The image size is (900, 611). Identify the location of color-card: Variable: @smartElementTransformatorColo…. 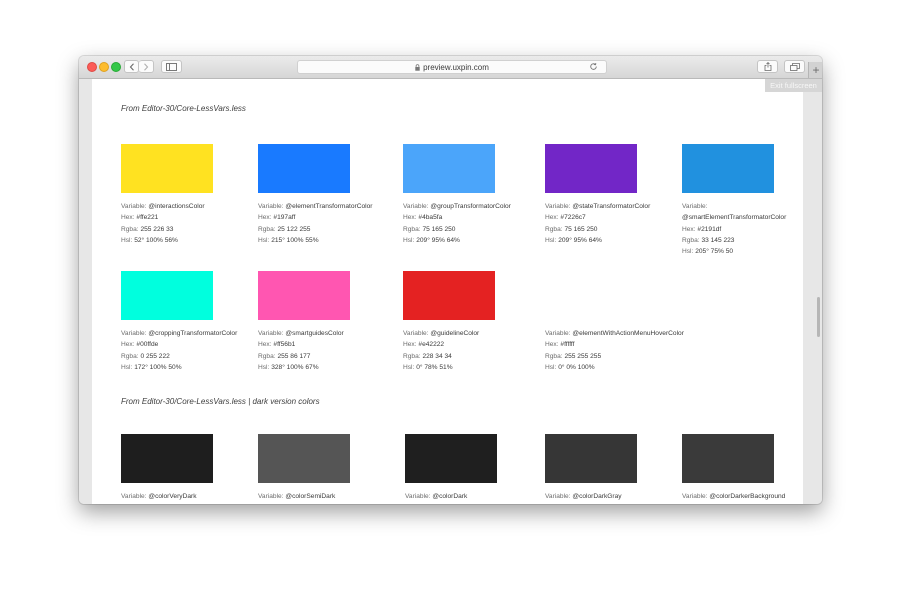
(741, 200).